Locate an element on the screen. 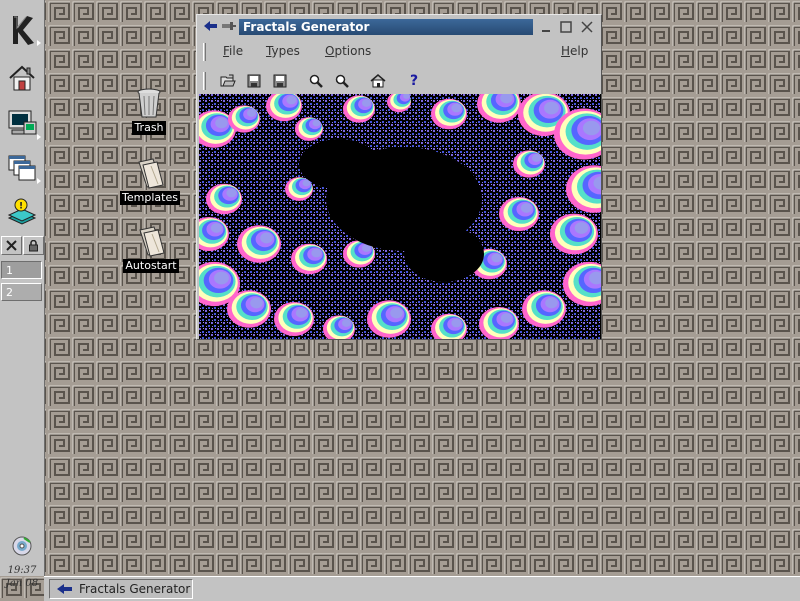 The height and width of the screenshot is (601, 800). save-as-icon is located at coordinates (280, 81).